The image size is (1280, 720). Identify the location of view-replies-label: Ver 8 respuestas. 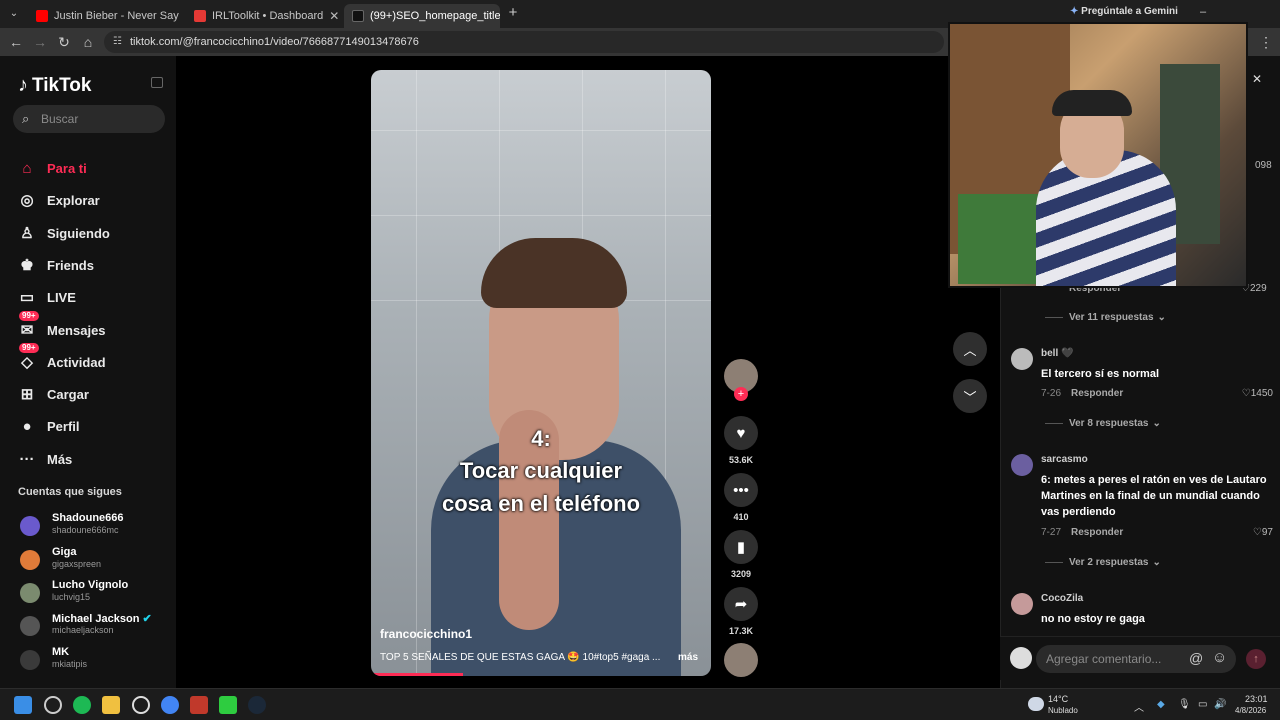
(1109, 423).